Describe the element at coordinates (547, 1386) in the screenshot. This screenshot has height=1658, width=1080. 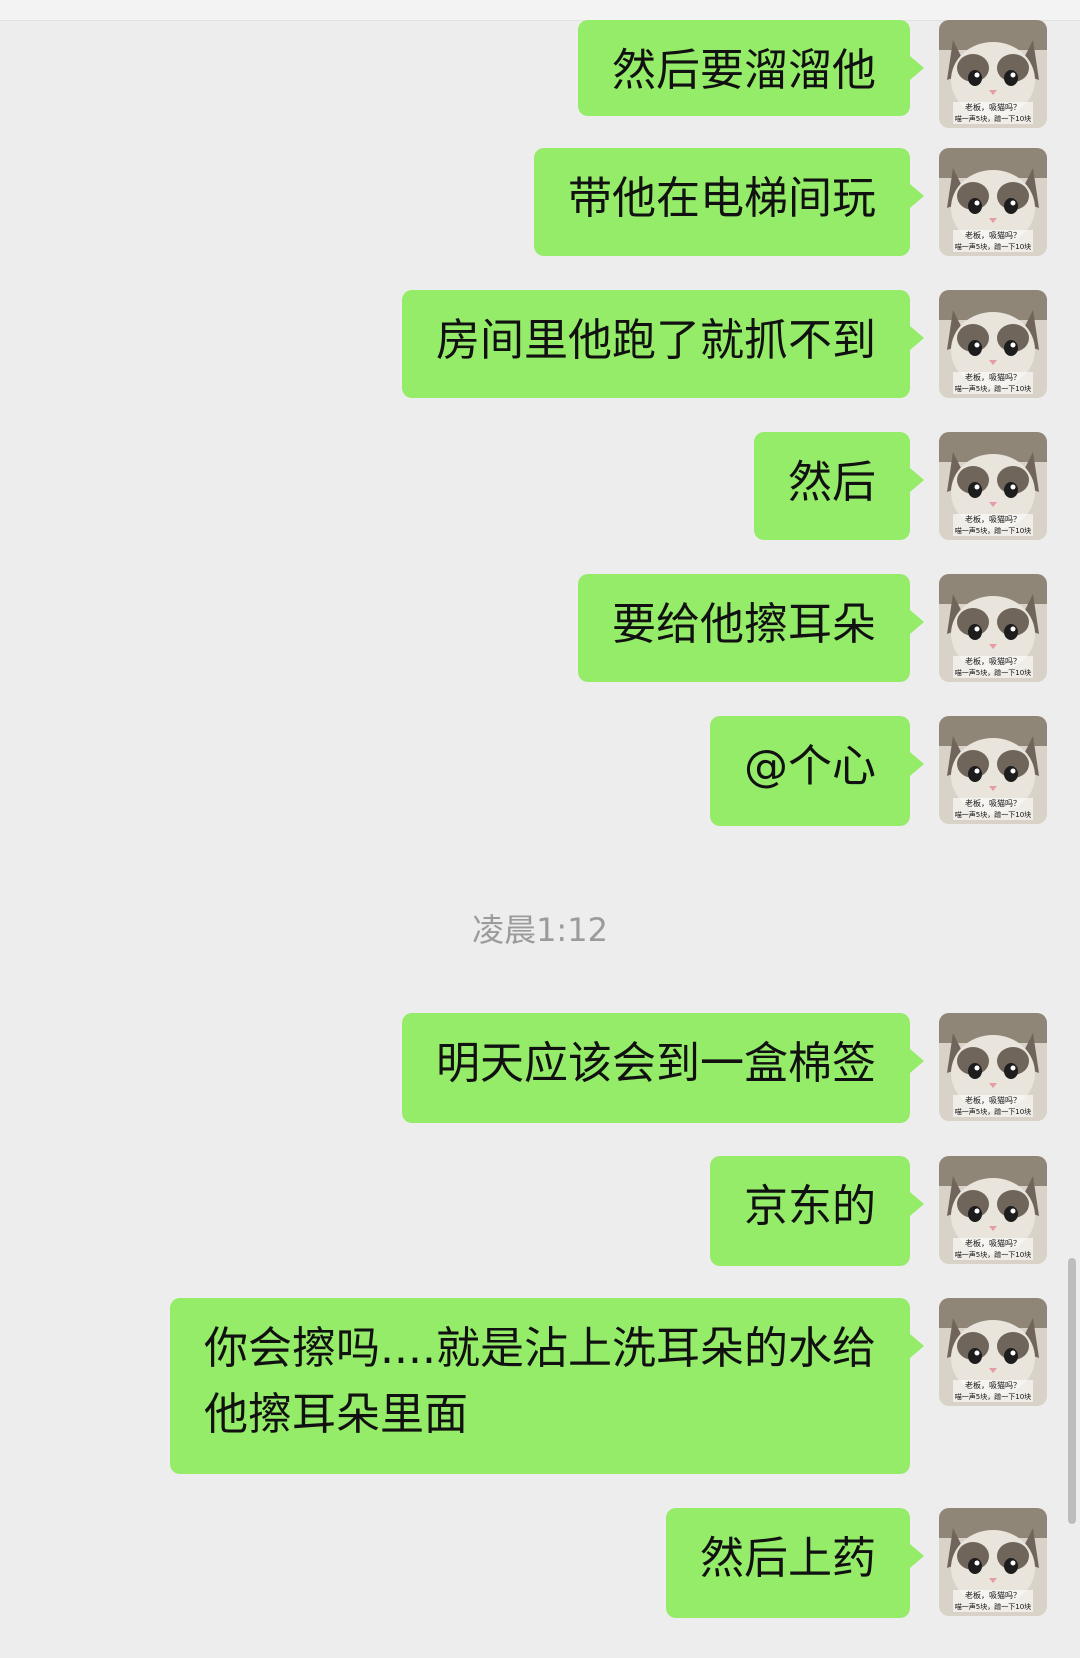
I see `message-bubble: 你会擦吗....就是沾上洗耳朵的水给他擦耳朵里面` at that location.